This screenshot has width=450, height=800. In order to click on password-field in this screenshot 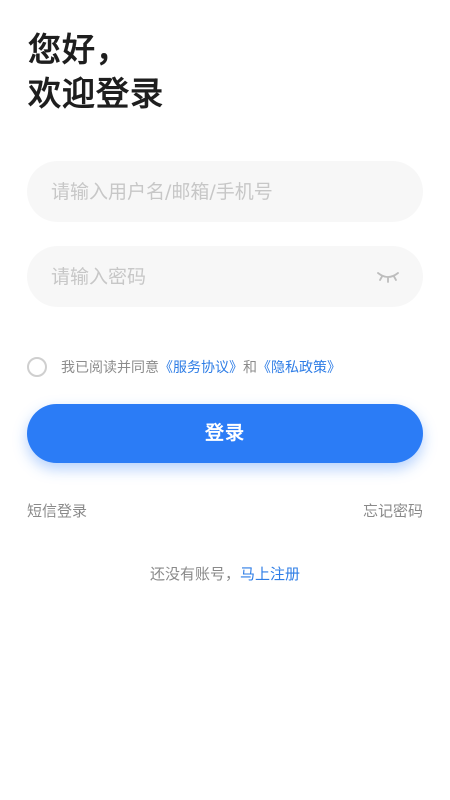, I will do `click(225, 276)`.